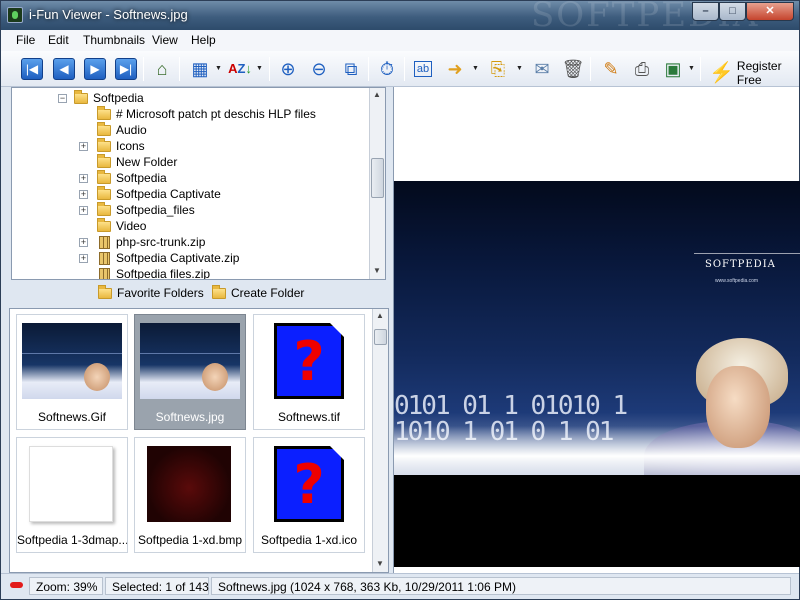 Image resolution: width=800 pixels, height=600 pixels. Describe the element at coordinates (190, 495) in the screenshot. I see `thumbnail-item: Softpedia 1-xd.bmp` at that location.